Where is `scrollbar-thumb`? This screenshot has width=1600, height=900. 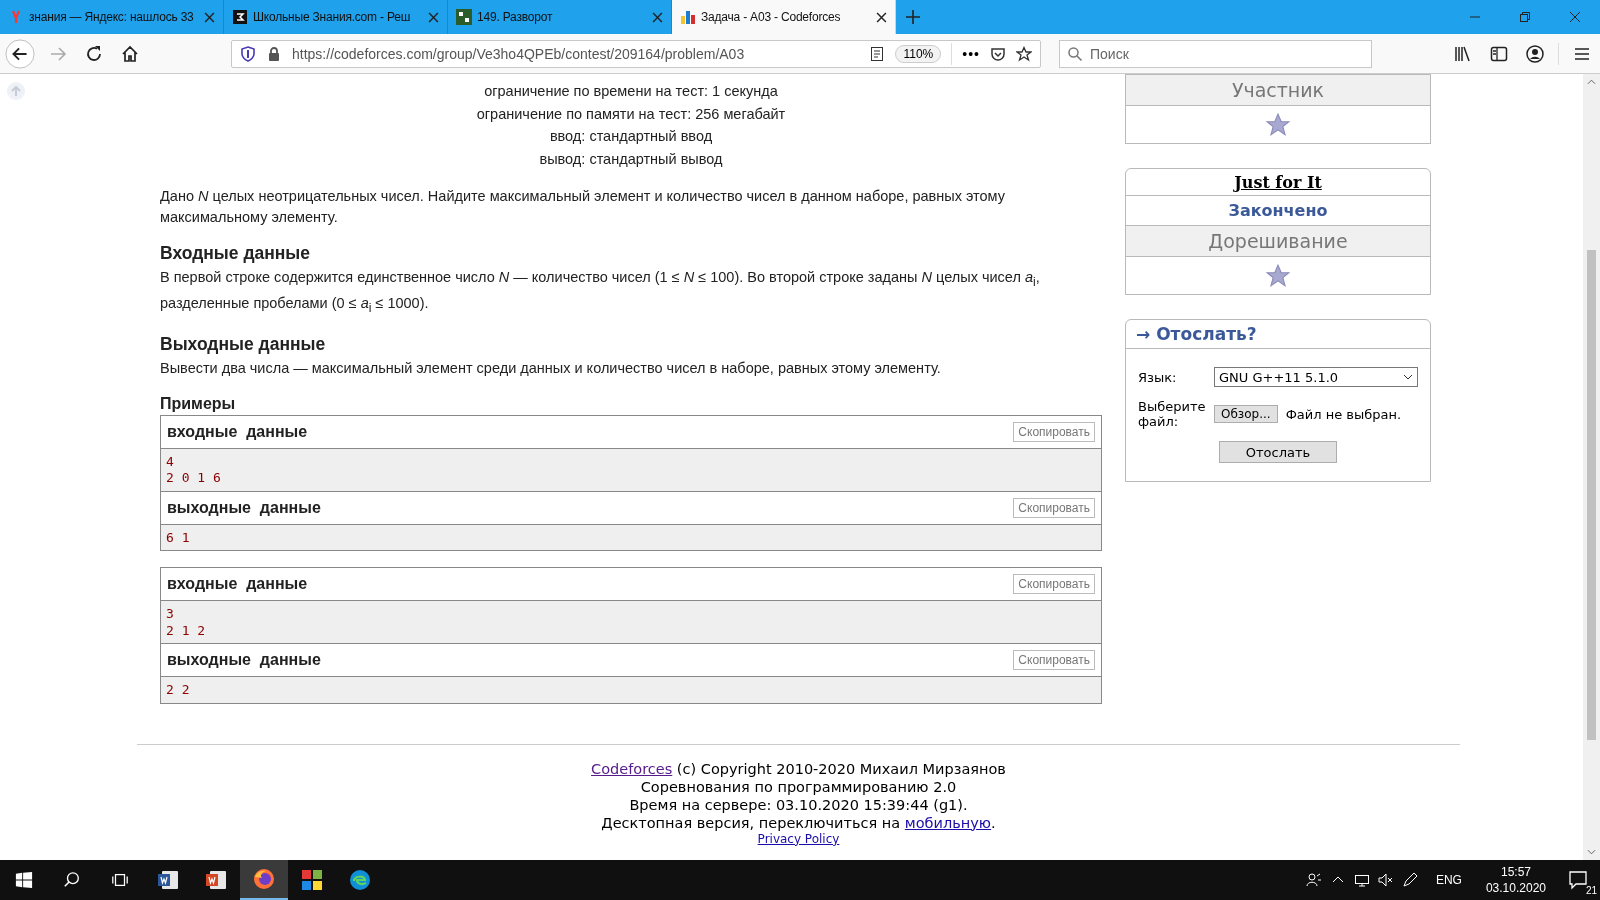
scrollbar-thumb is located at coordinates (1591, 495).